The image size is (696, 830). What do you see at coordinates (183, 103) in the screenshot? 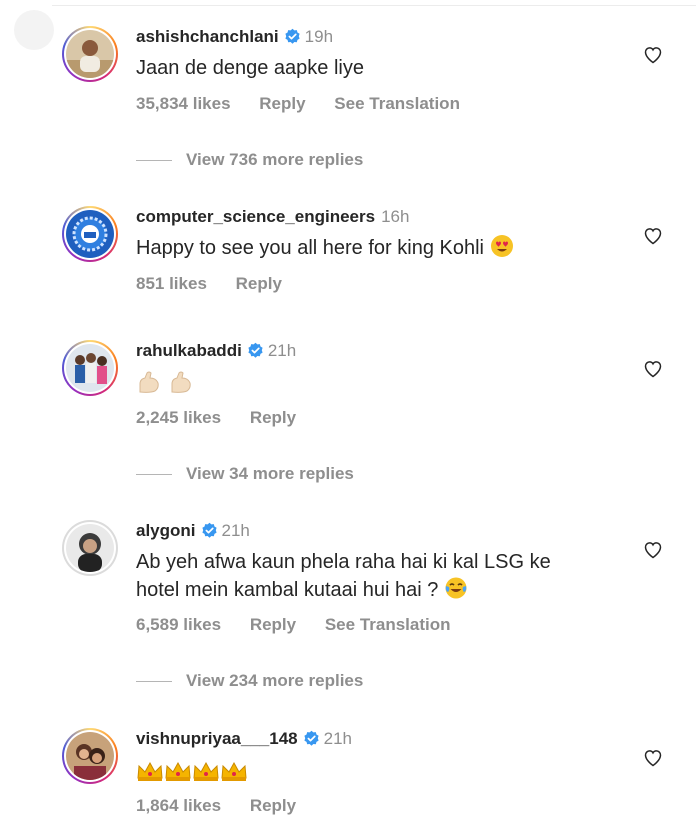
I see `likes-count: 35,834 likes` at bounding box center [183, 103].